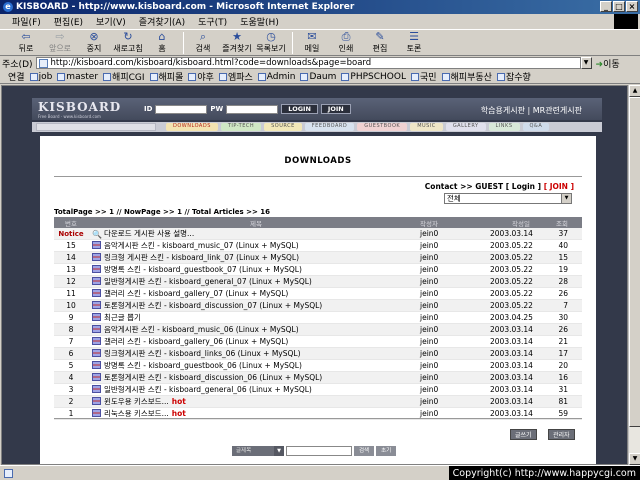 The height and width of the screenshot is (480, 640). I want to click on toolbar-edit-button: ✎ 편집, so click(380, 42).